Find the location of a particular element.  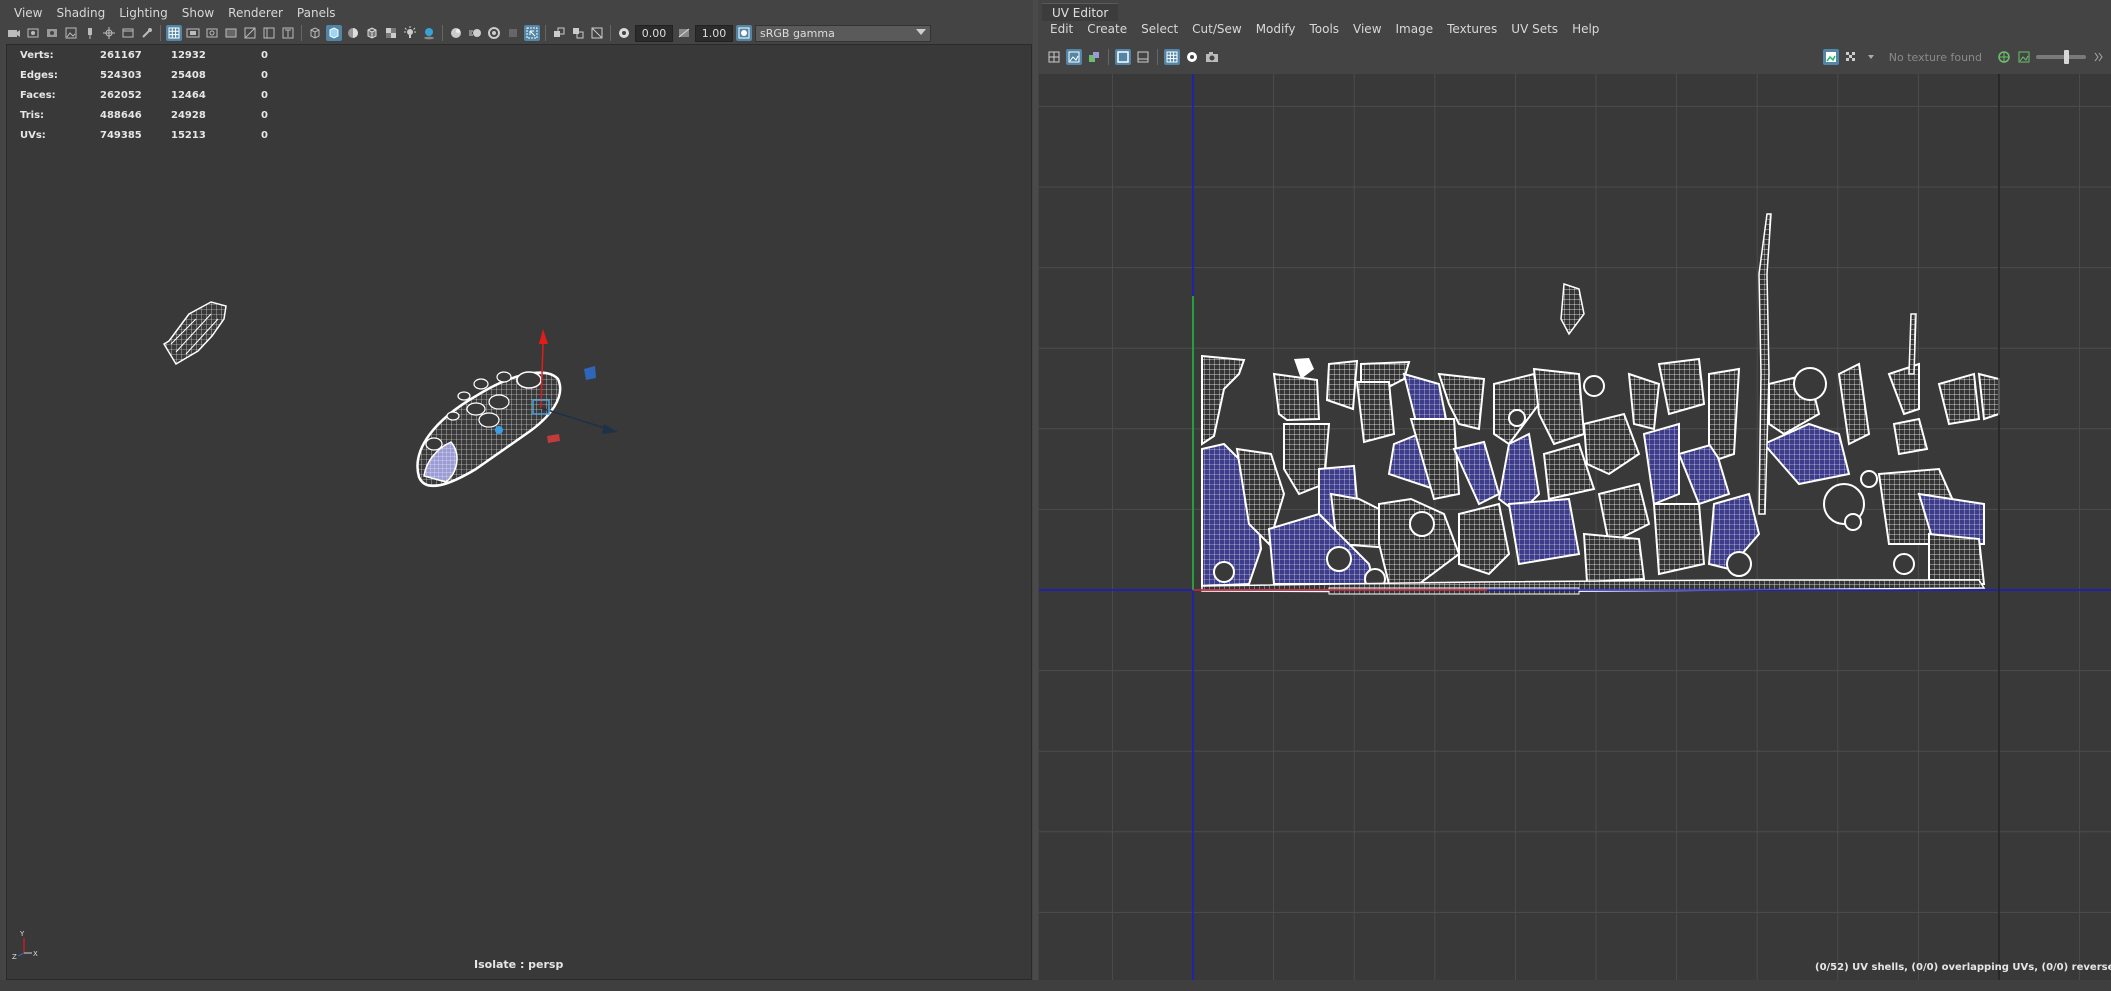

uv-menu-cut-sew: Cut/Sew is located at coordinates (1218, 29).